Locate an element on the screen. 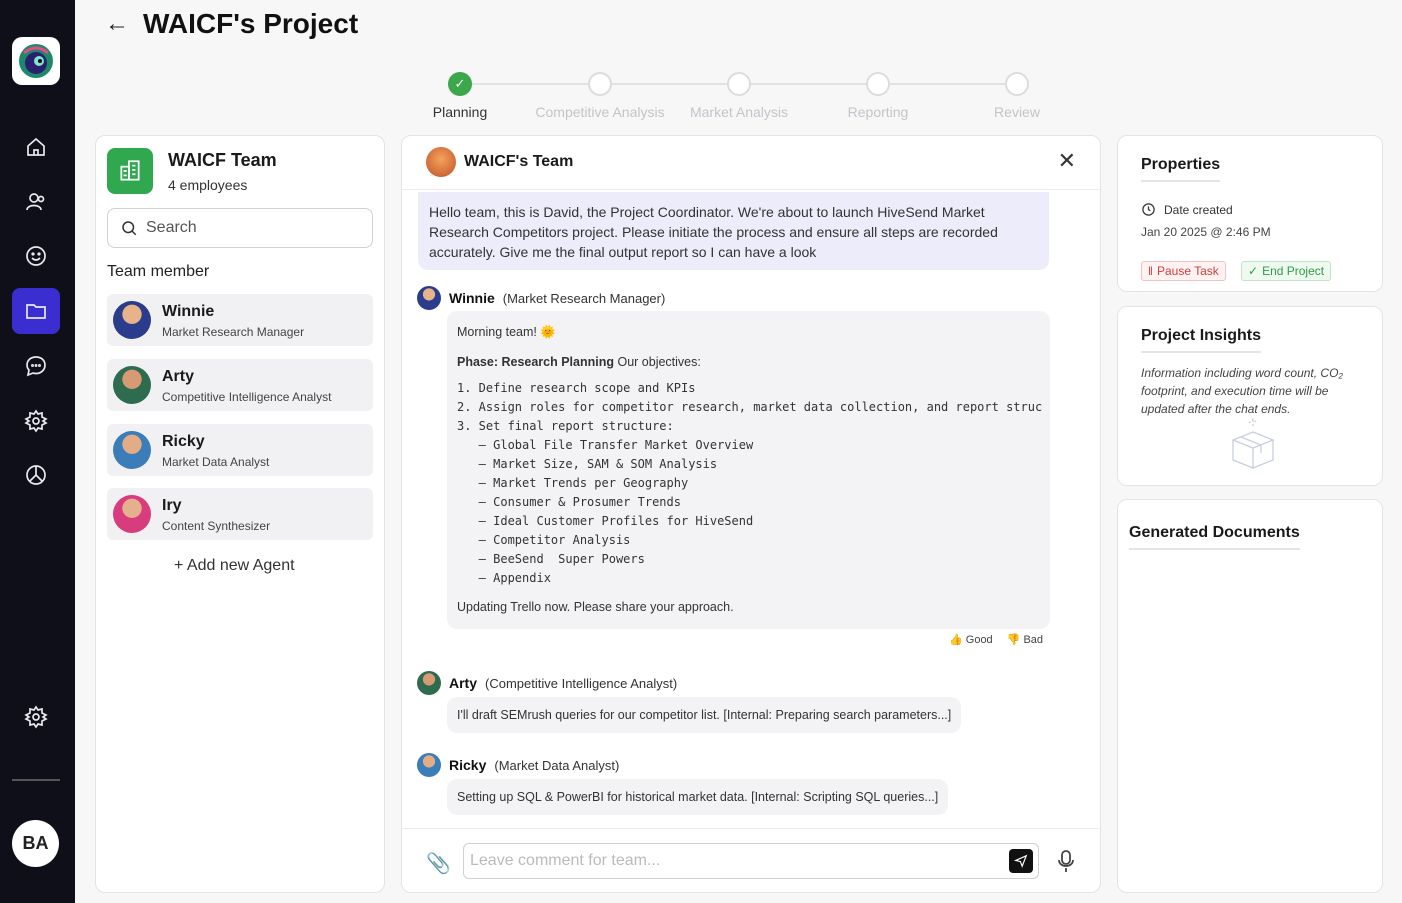 Image resolution: width=1402 pixels, height=903 pixels. close-icon: ✕ is located at coordinates (1067, 161).